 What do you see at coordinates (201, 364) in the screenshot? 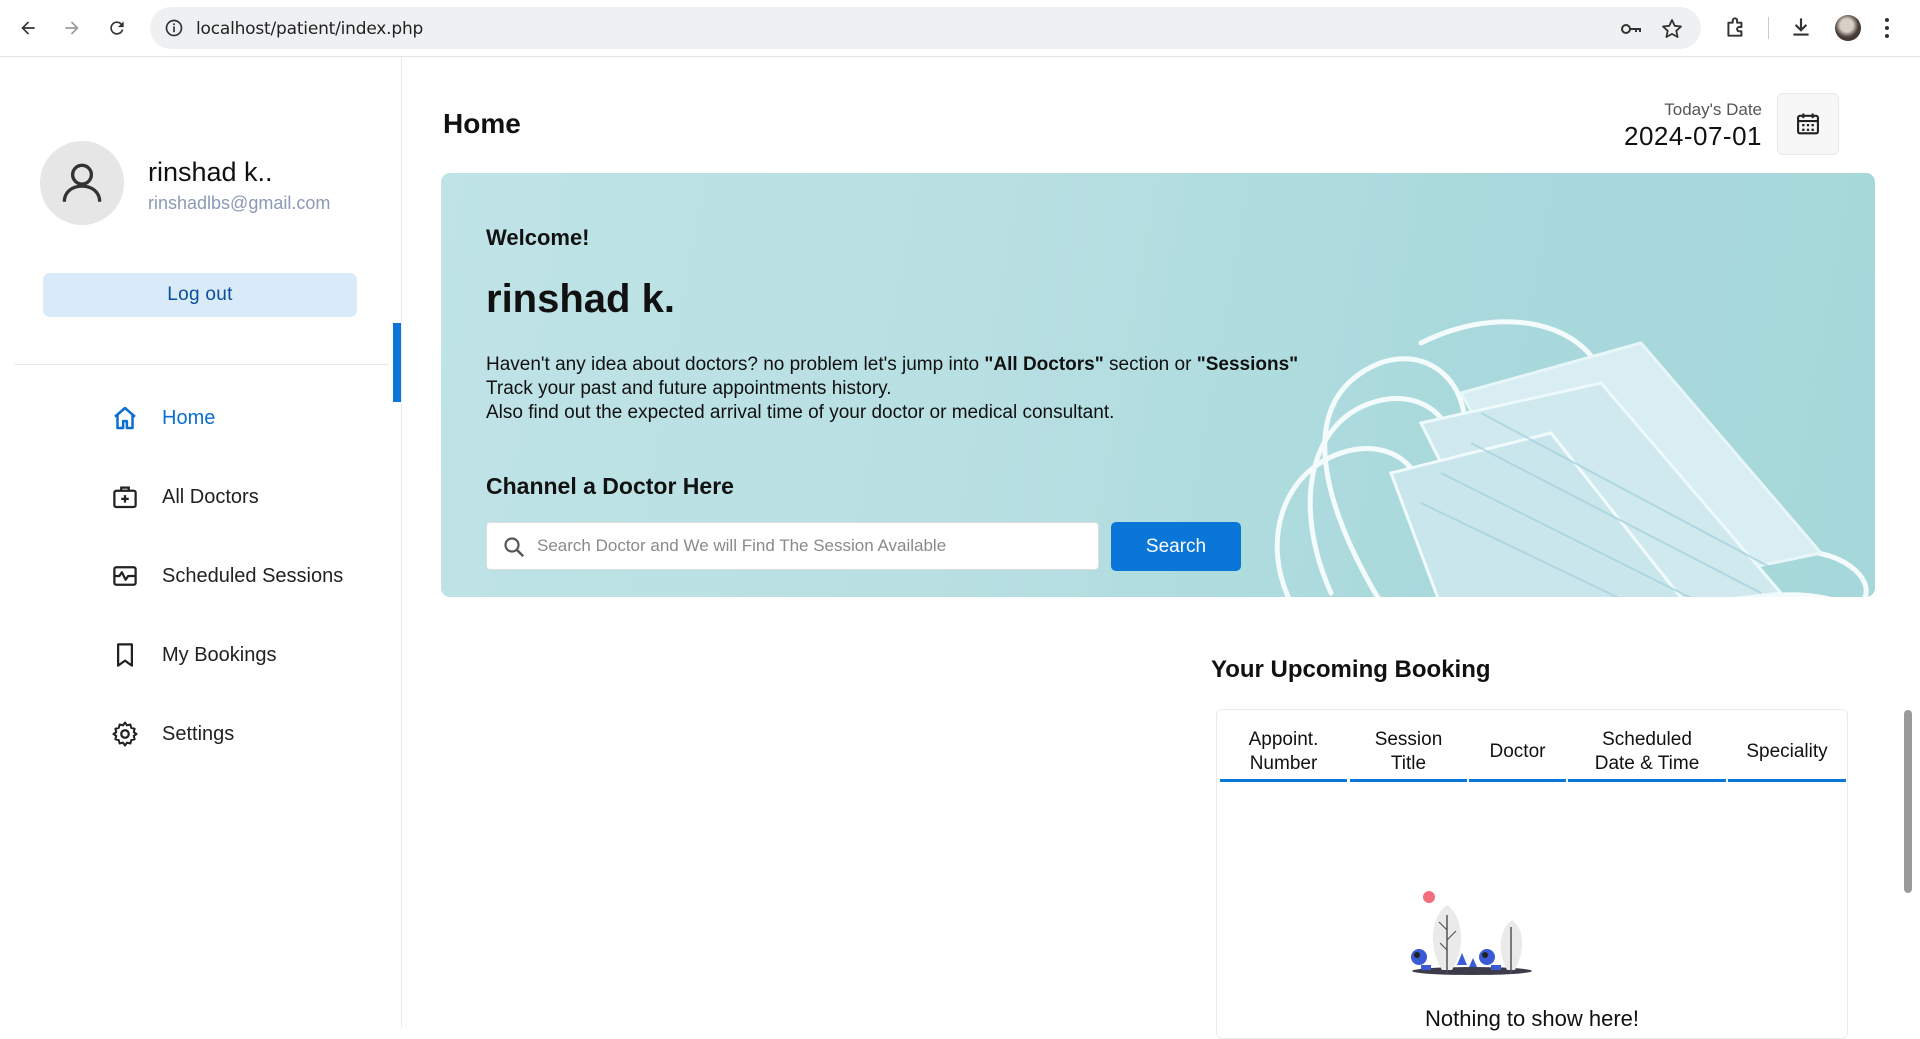
I see `sidebar-divider` at bounding box center [201, 364].